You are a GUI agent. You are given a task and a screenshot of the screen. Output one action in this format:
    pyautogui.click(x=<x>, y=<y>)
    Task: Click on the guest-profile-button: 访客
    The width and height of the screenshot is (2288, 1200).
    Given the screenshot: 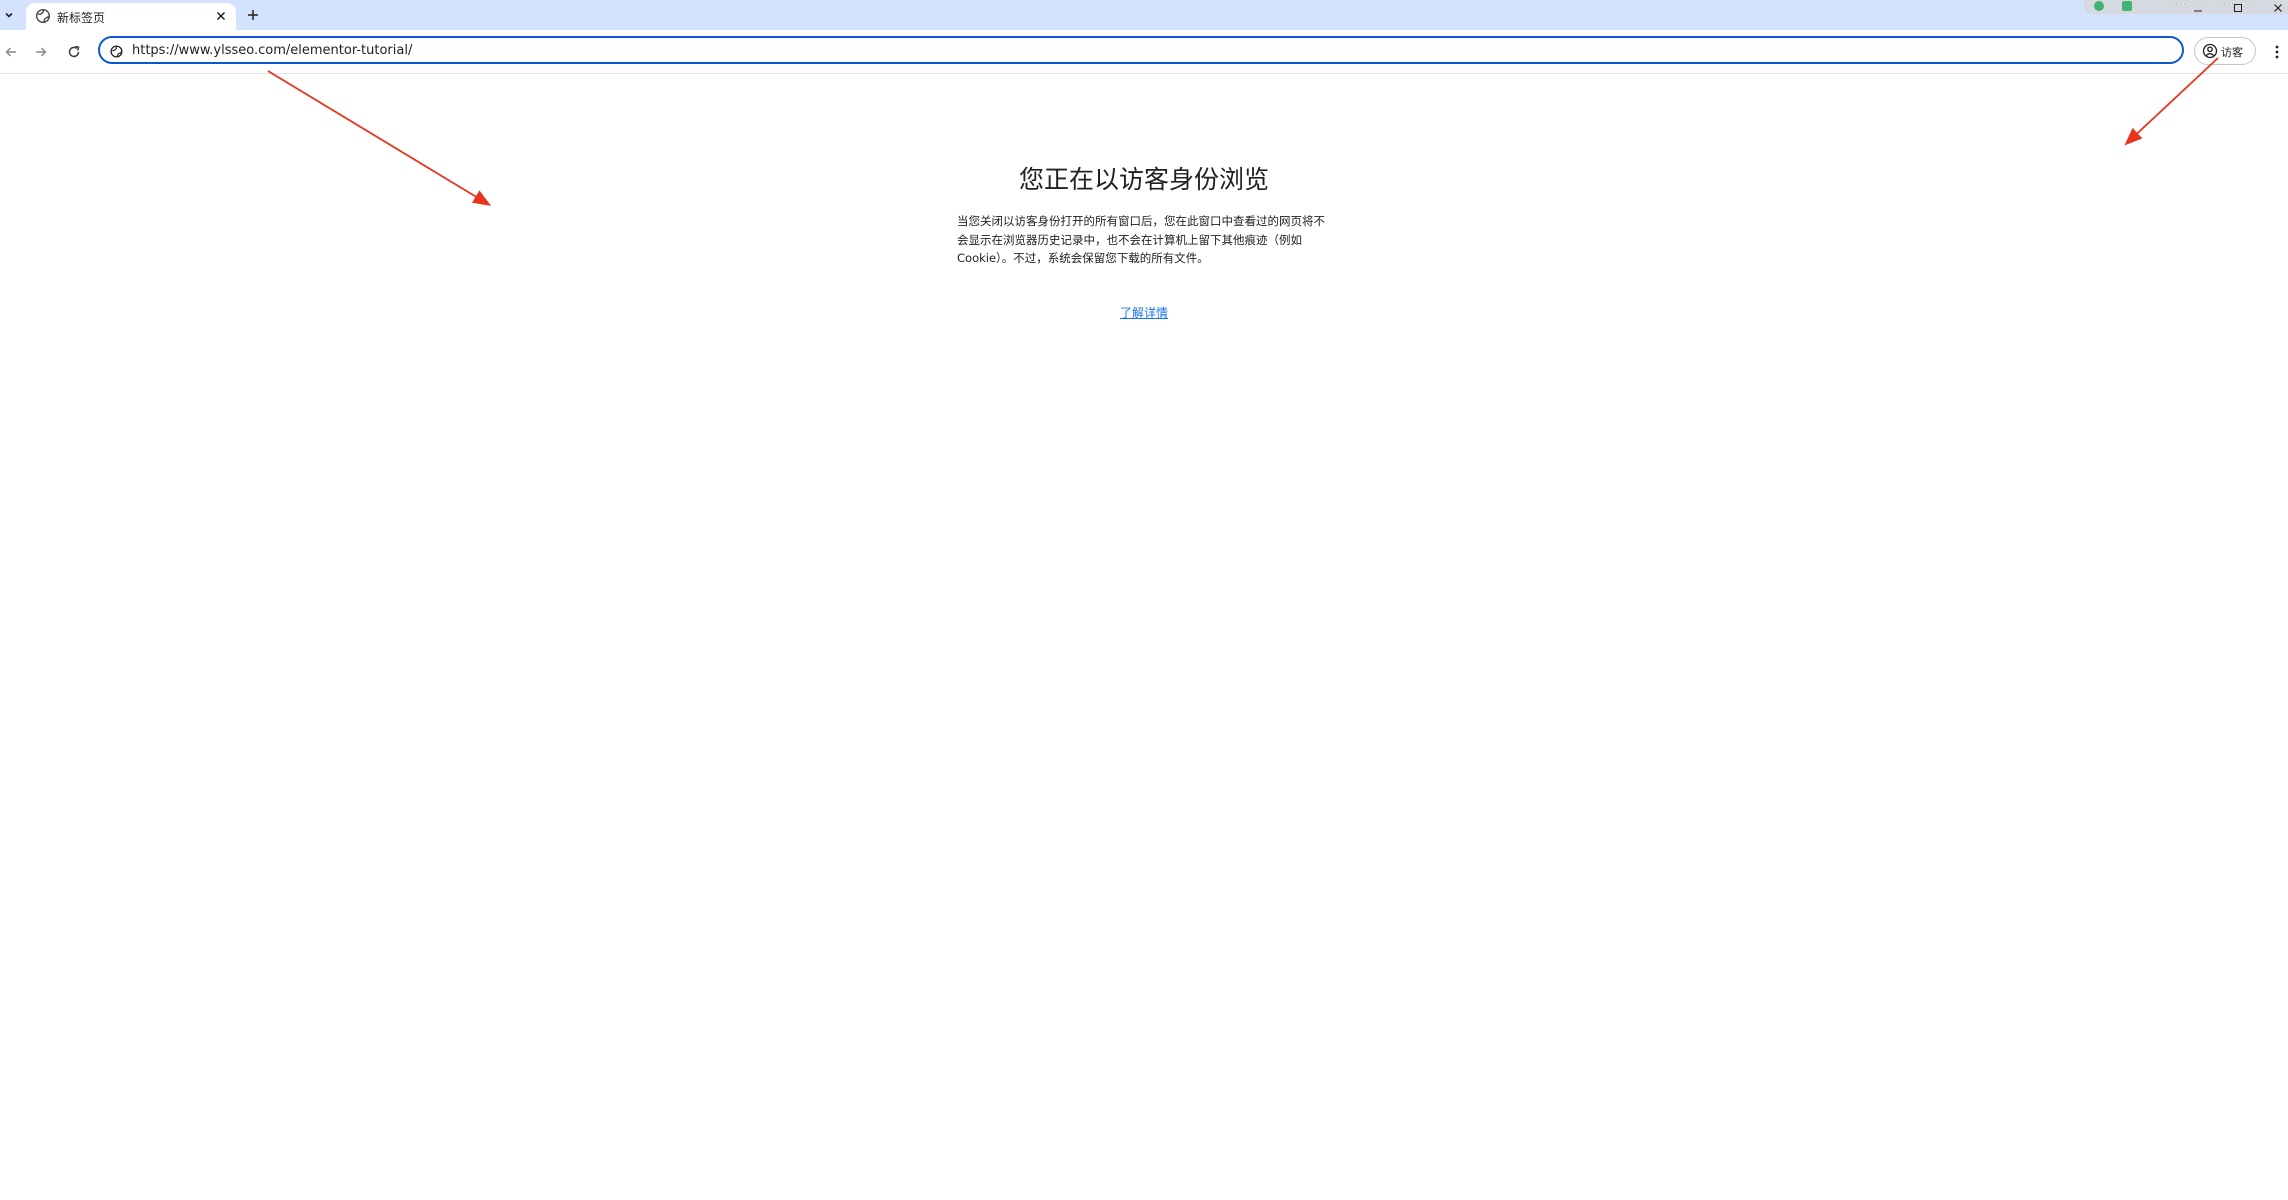 What is the action you would take?
    pyautogui.click(x=2225, y=51)
    